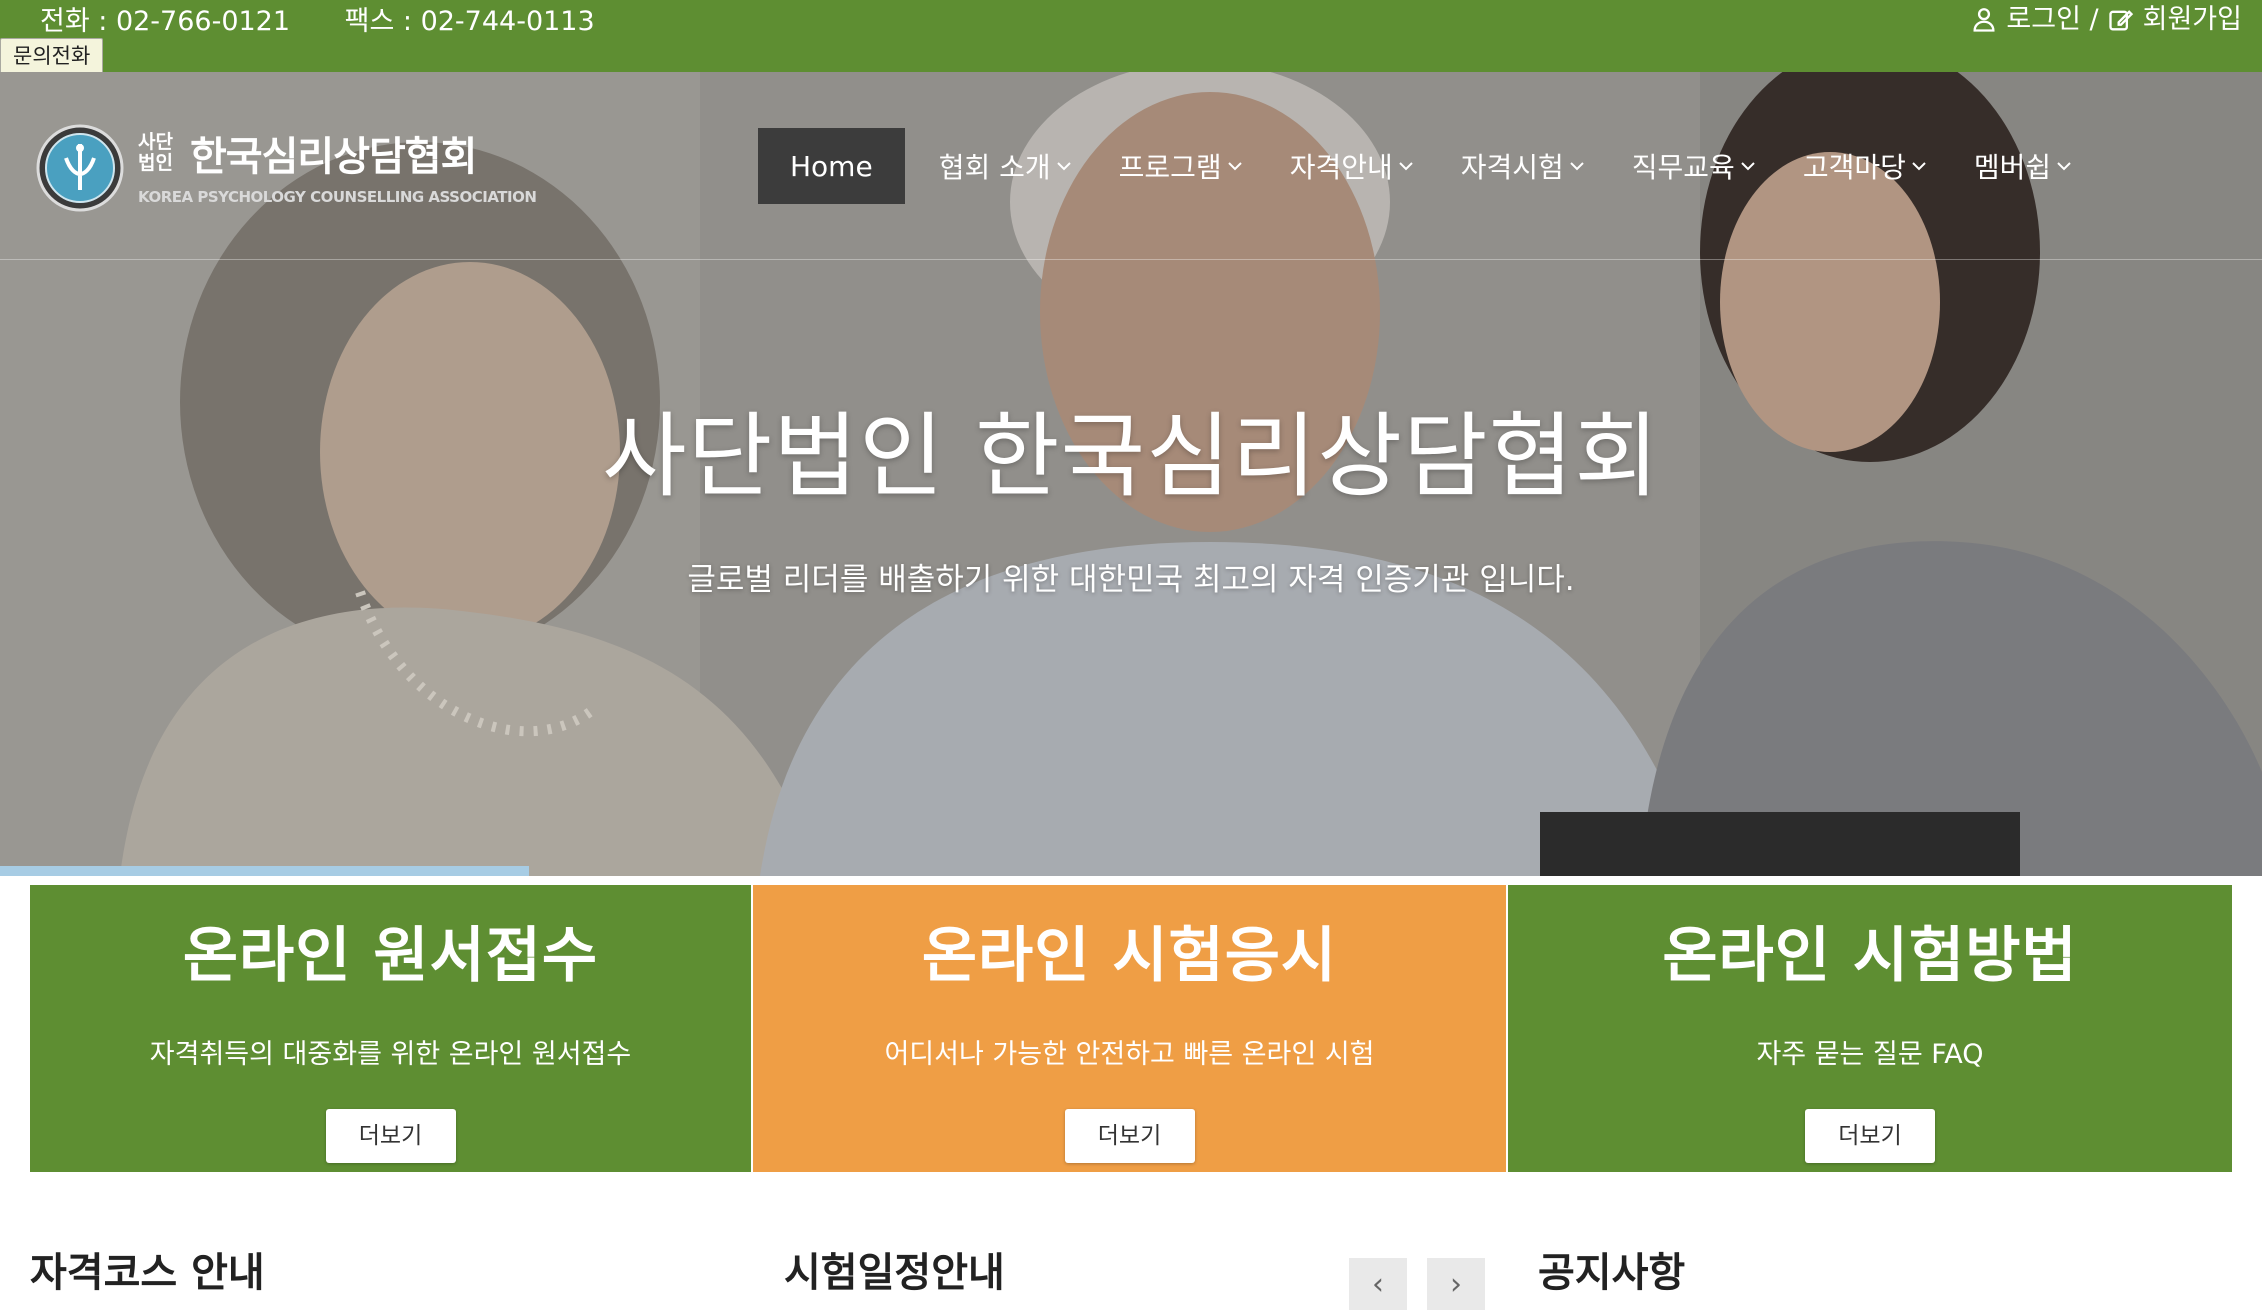 The width and height of the screenshot is (2262, 1310). I want to click on logo-english: KOREA PSYCHOLOGY COUNSELLING ASSOCIATION, so click(337, 197).